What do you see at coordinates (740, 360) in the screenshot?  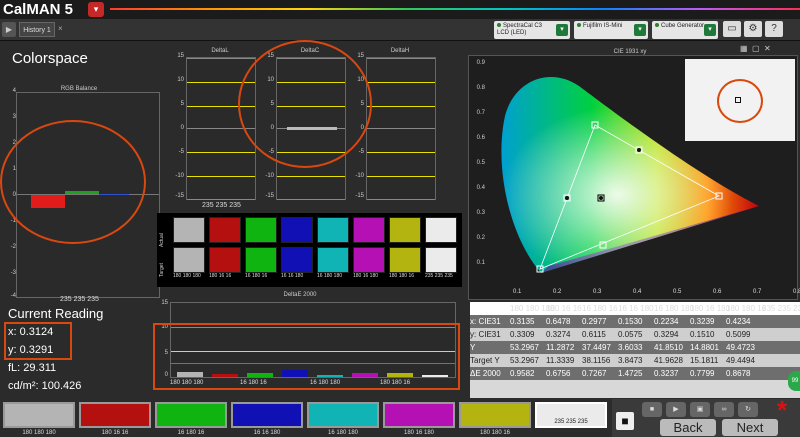 I see `table-cell: 49.4494` at bounding box center [740, 360].